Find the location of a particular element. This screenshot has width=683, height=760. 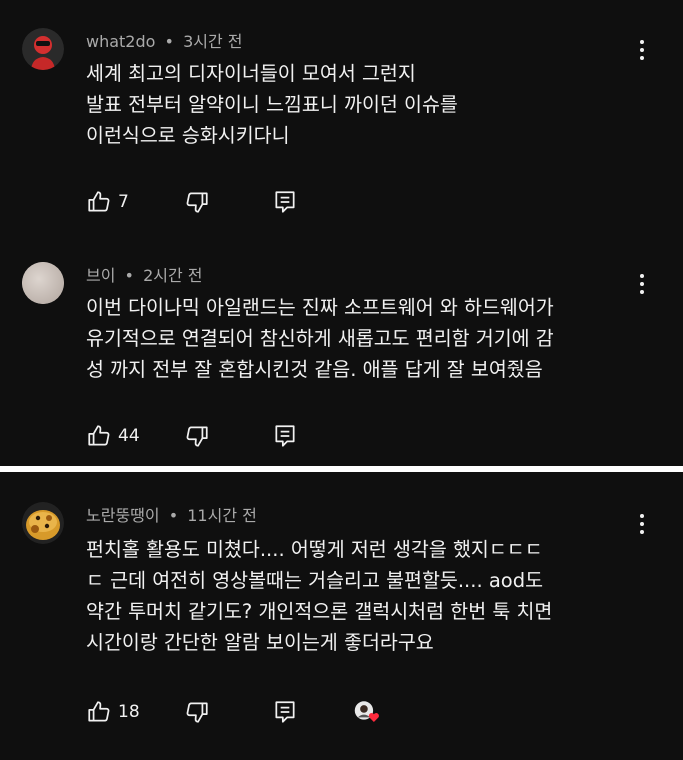

comment-actions: 7 is located at coordinates (236, 202).